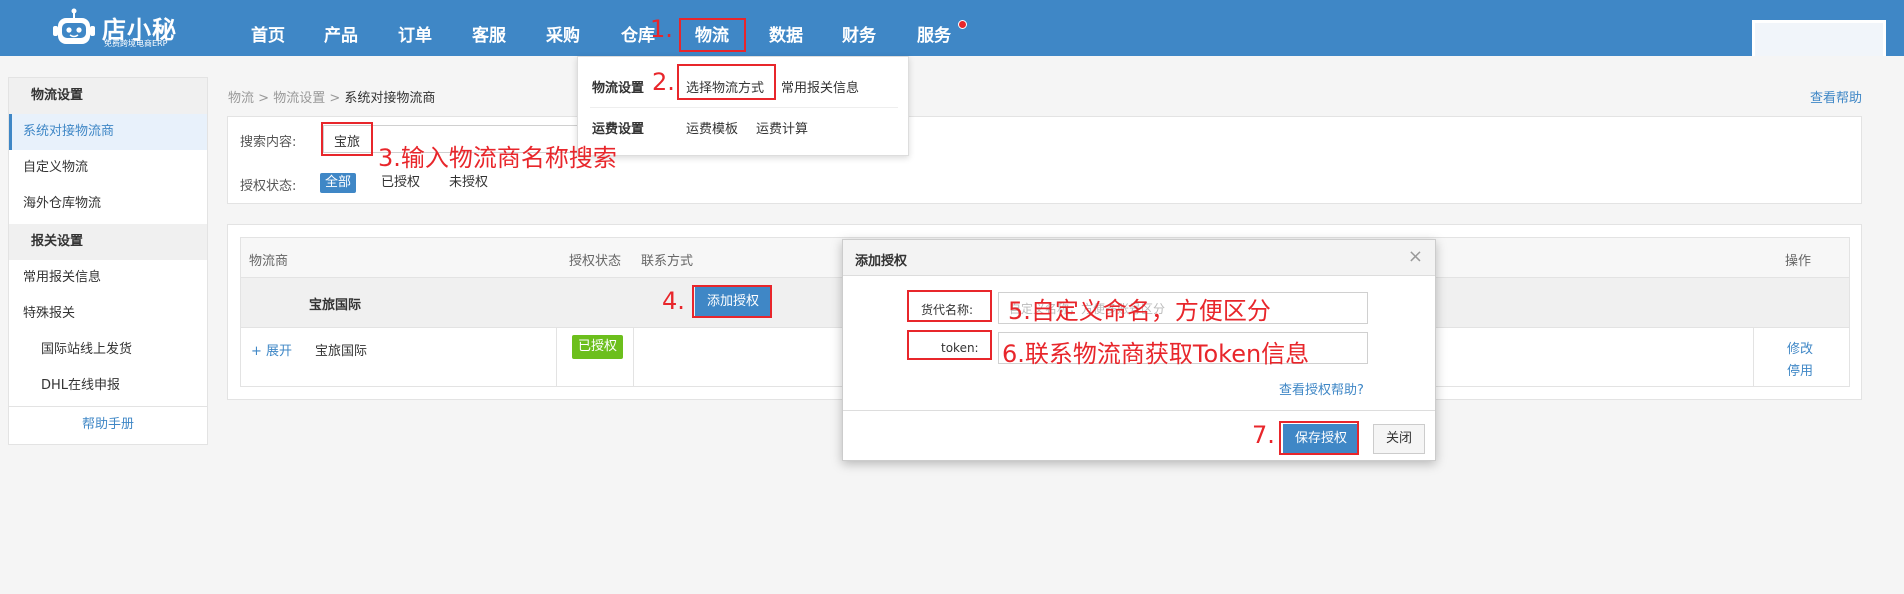 The width and height of the screenshot is (1904, 594). I want to click on sidebar-item-special-customs: 特殊报关, so click(108, 314).